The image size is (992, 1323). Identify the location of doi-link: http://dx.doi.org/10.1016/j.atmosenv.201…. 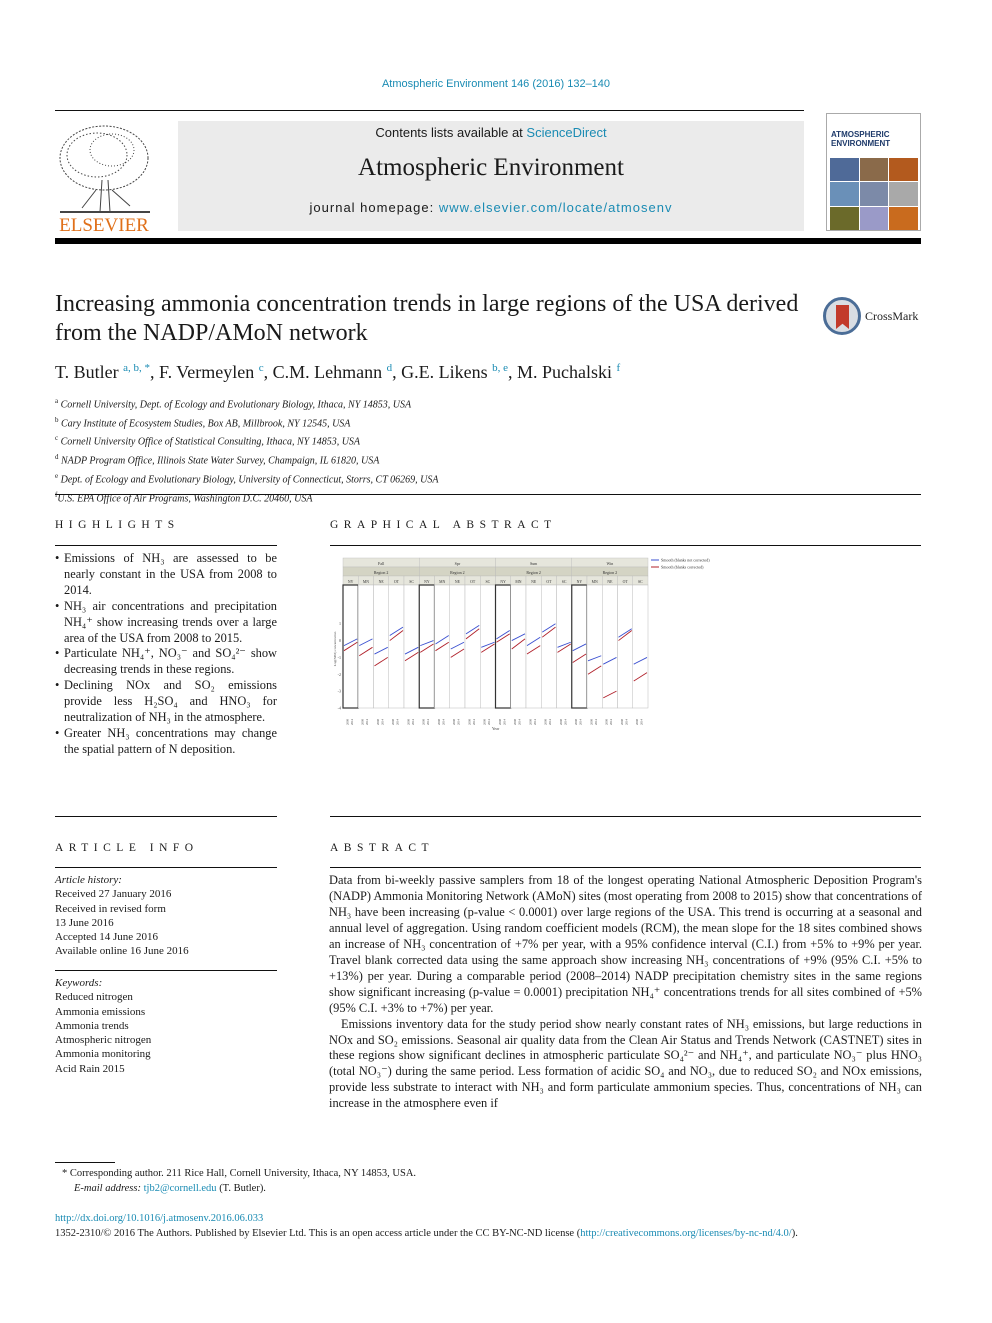
(426, 1218).